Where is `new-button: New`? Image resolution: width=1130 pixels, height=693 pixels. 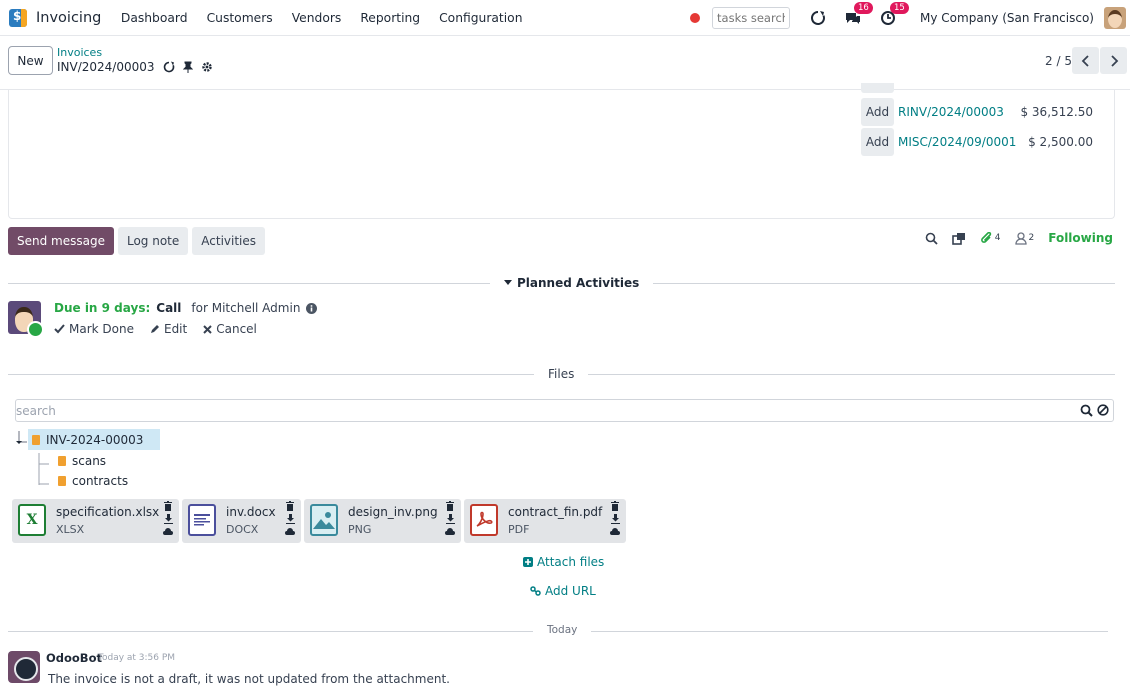
new-button: New is located at coordinates (30, 60).